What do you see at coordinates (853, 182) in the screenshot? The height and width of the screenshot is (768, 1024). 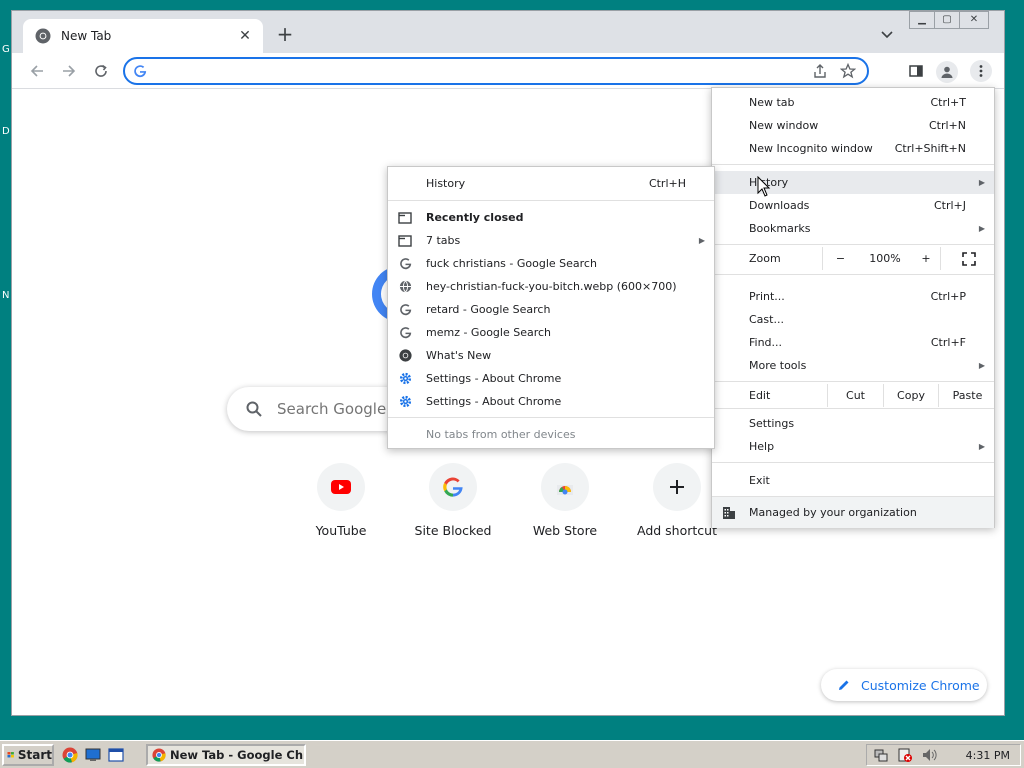 I see `menu-item-history: History ▶` at bounding box center [853, 182].